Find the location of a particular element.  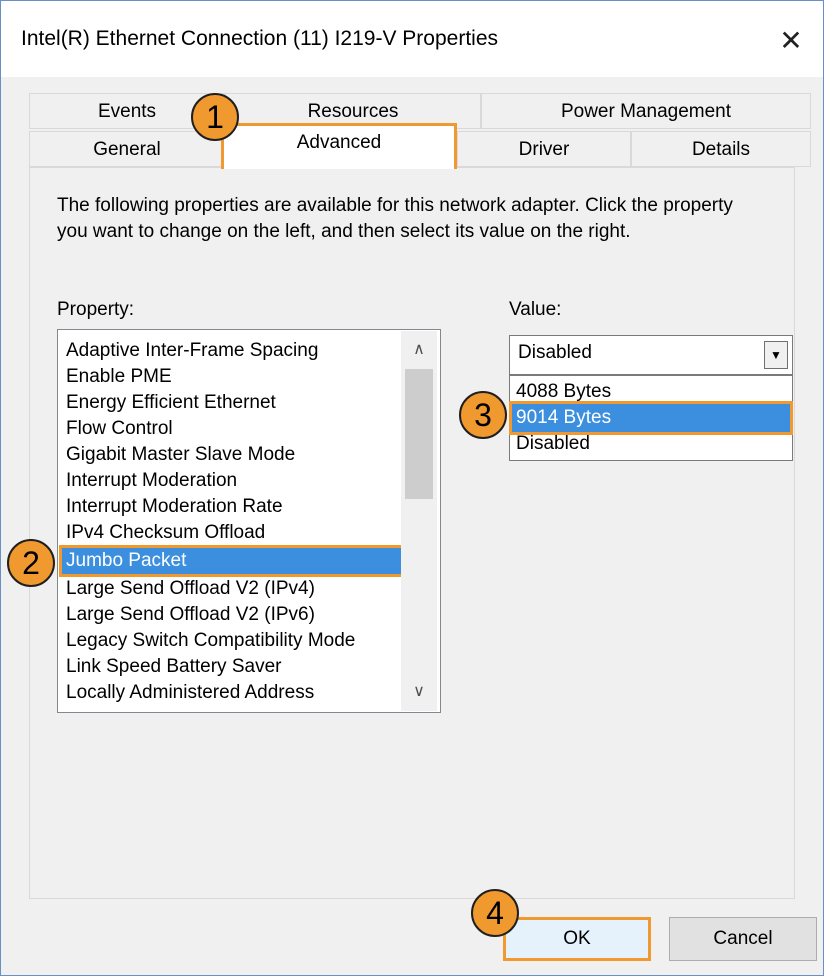

chevron-down-icon: ▼ is located at coordinates (776, 355).